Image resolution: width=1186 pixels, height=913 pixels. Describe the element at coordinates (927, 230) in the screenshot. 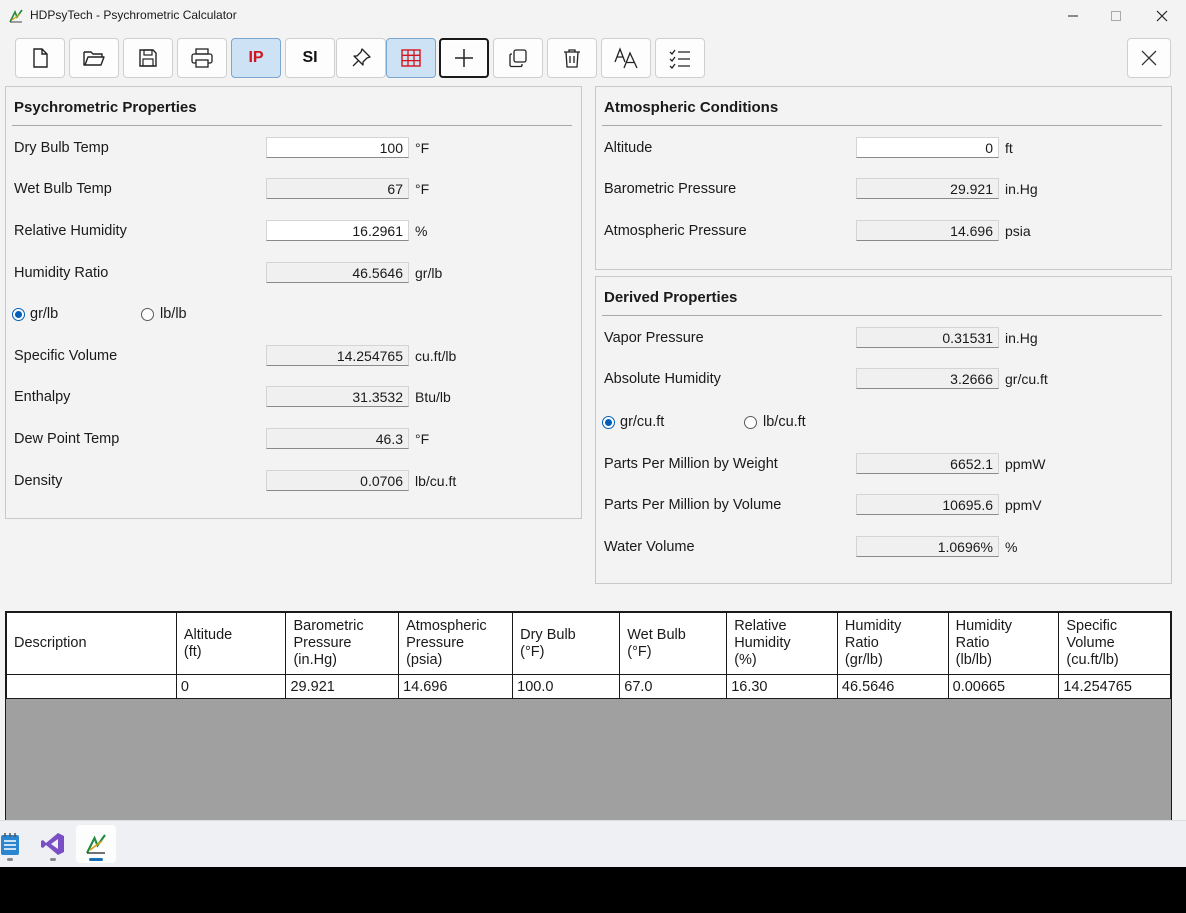

I see `atmospheric-pressure-field: 14.696` at that location.